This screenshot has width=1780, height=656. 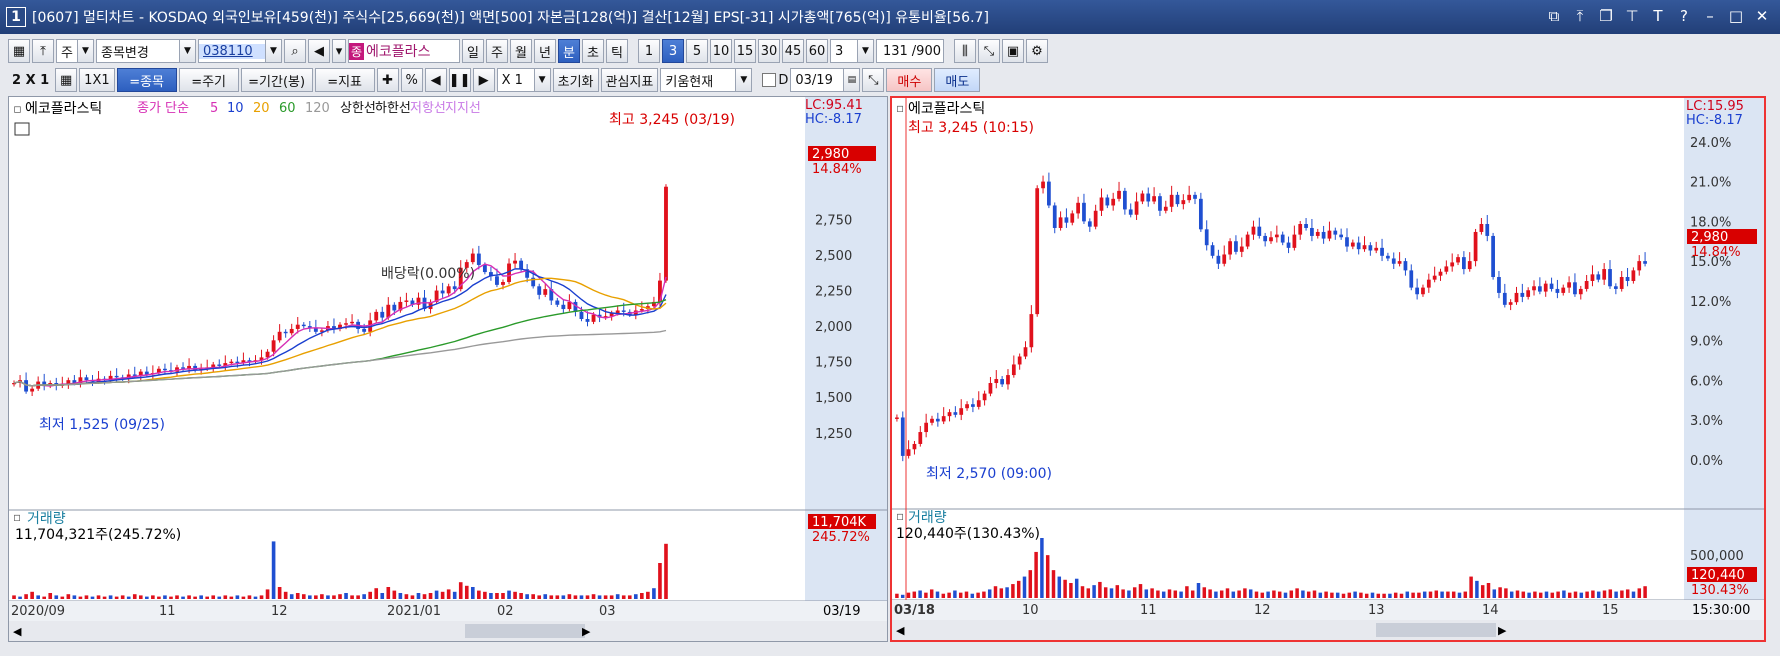 What do you see at coordinates (146, 80) in the screenshot?
I see `sync-stock-button: =종목` at bounding box center [146, 80].